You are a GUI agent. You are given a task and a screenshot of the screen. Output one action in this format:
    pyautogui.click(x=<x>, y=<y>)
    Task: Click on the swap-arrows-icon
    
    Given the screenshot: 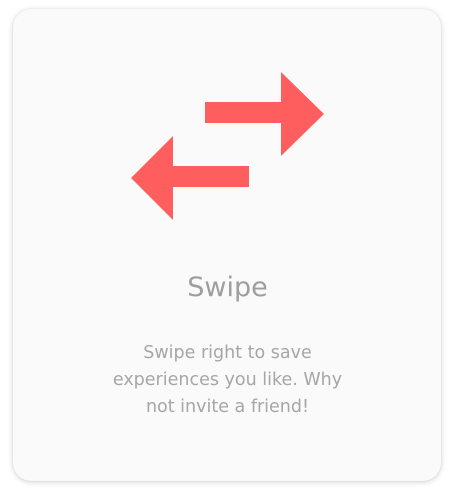 What is the action you would take?
    pyautogui.click(x=227, y=146)
    